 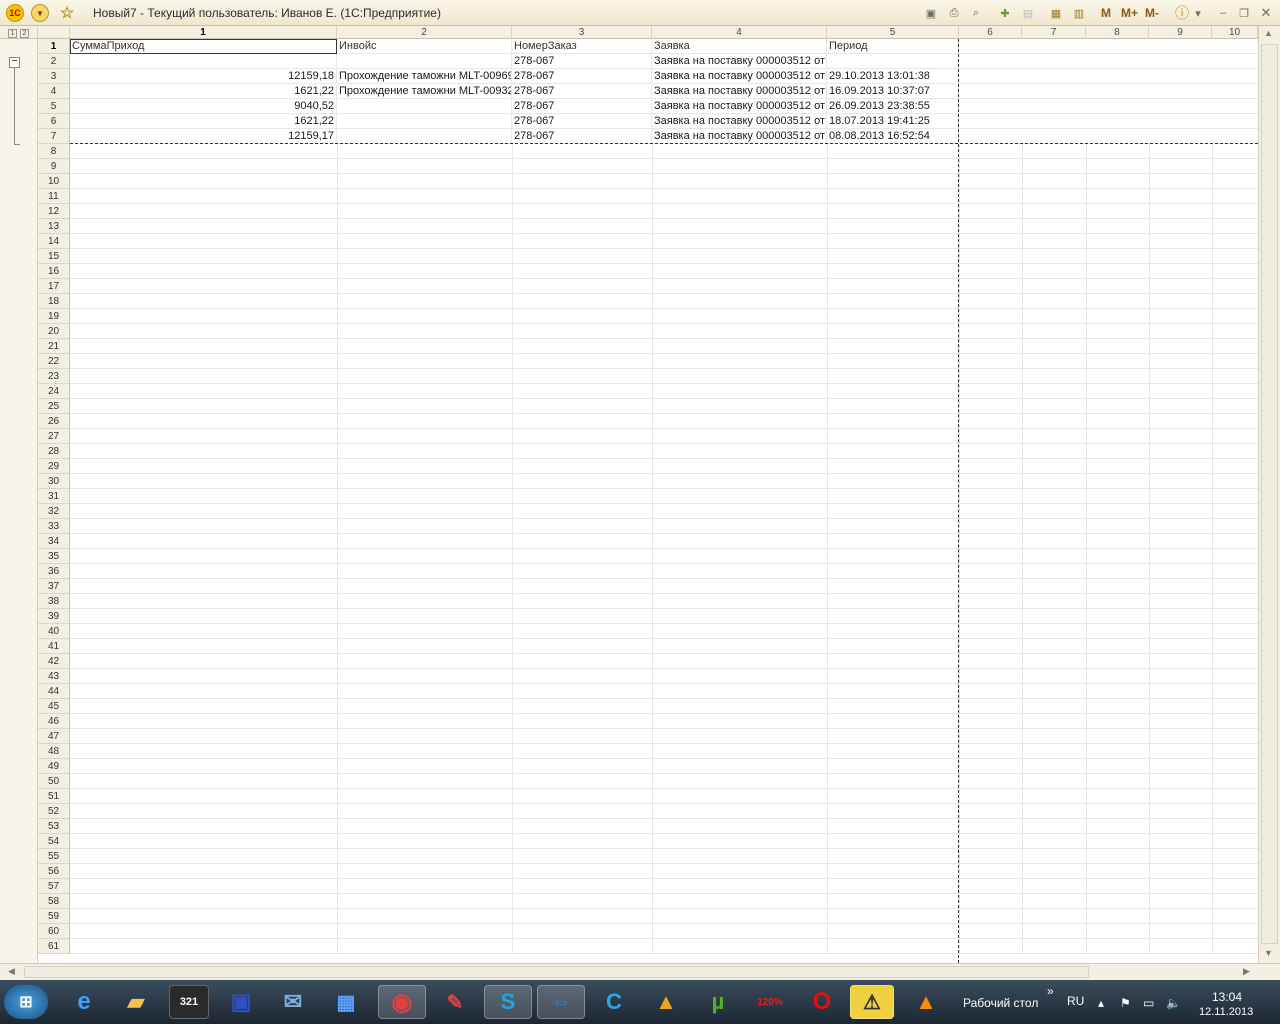 What do you see at coordinates (770, 1002) in the screenshot?
I see `acrobat-icon: 120%` at bounding box center [770, 1002].